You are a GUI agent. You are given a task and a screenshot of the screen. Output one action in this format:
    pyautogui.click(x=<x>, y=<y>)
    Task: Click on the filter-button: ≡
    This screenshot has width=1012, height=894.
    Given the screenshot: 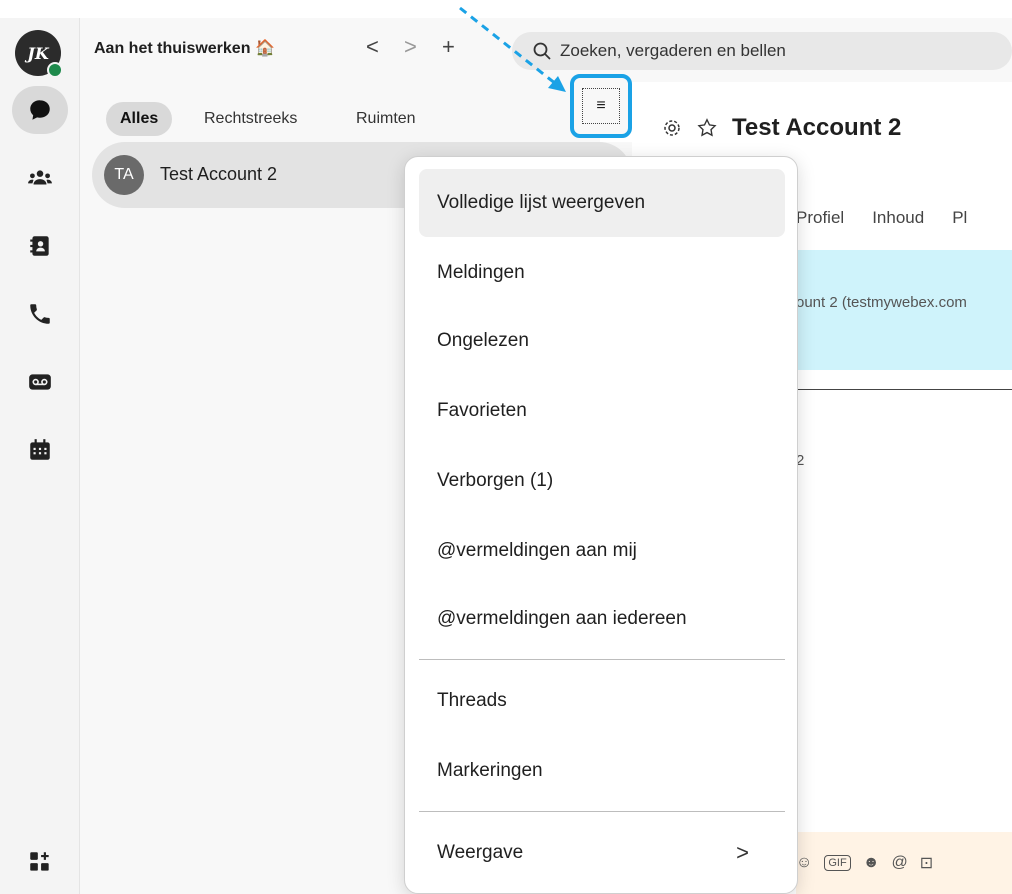 What is the action you would take?
    pyautogui.click(x=601, y=106)
    